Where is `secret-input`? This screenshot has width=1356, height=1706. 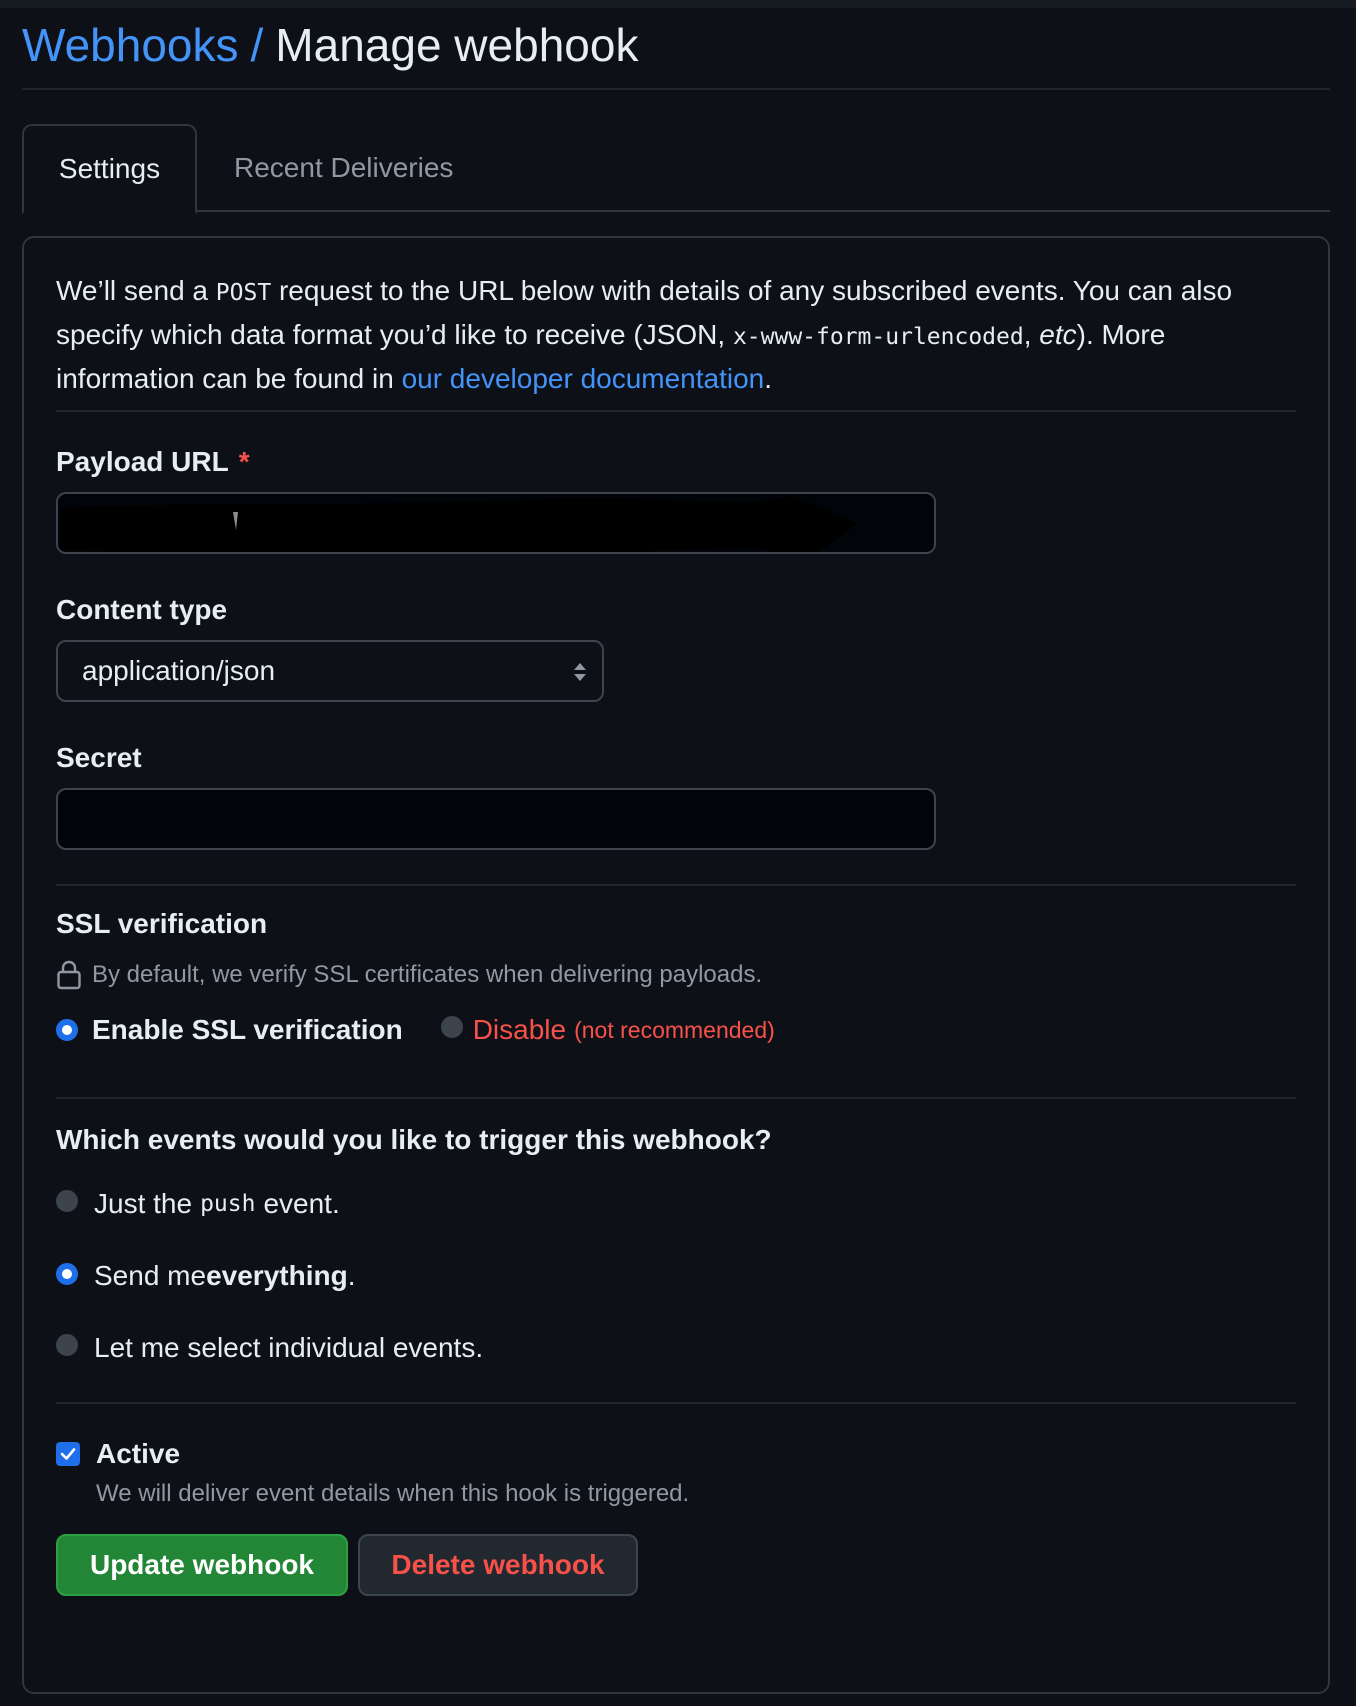 secret-input is located at coordinates (496, 819).